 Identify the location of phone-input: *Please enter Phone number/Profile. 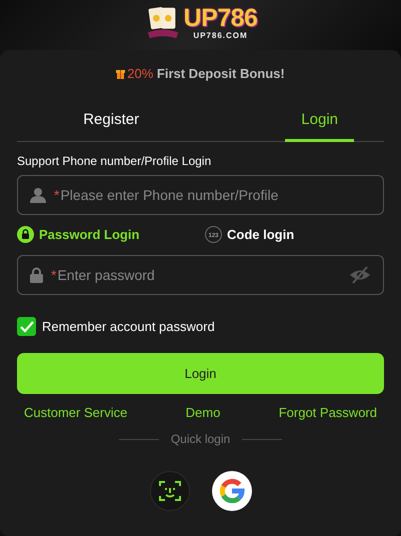
(200, 195).